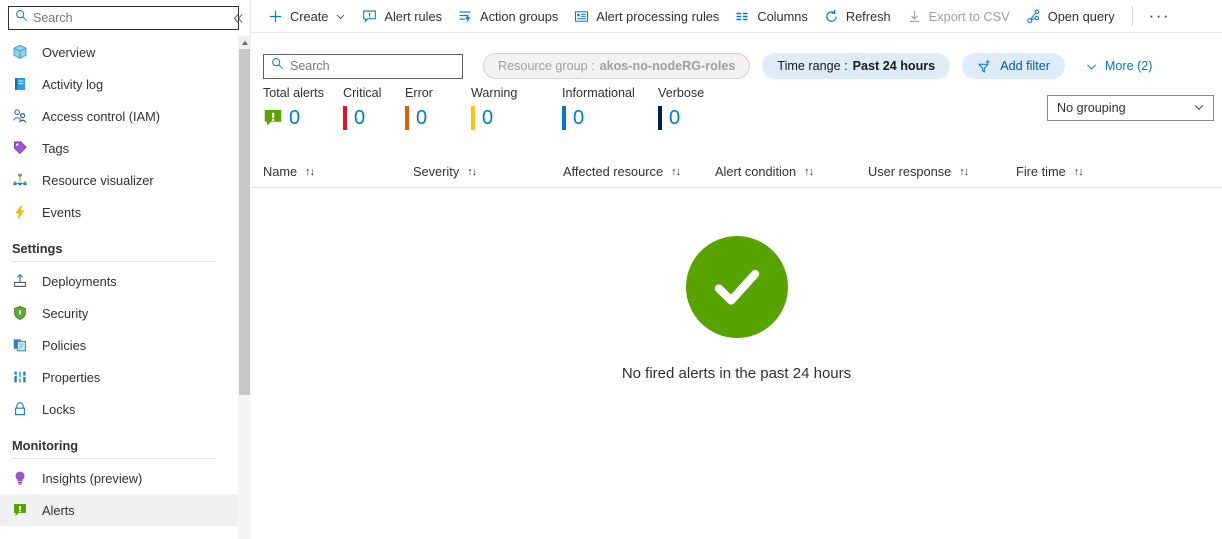  What do you see at coordinates (1132, 16) in the screenshot?
I see `toolbar-divider` at bounding box center [1132, 16].